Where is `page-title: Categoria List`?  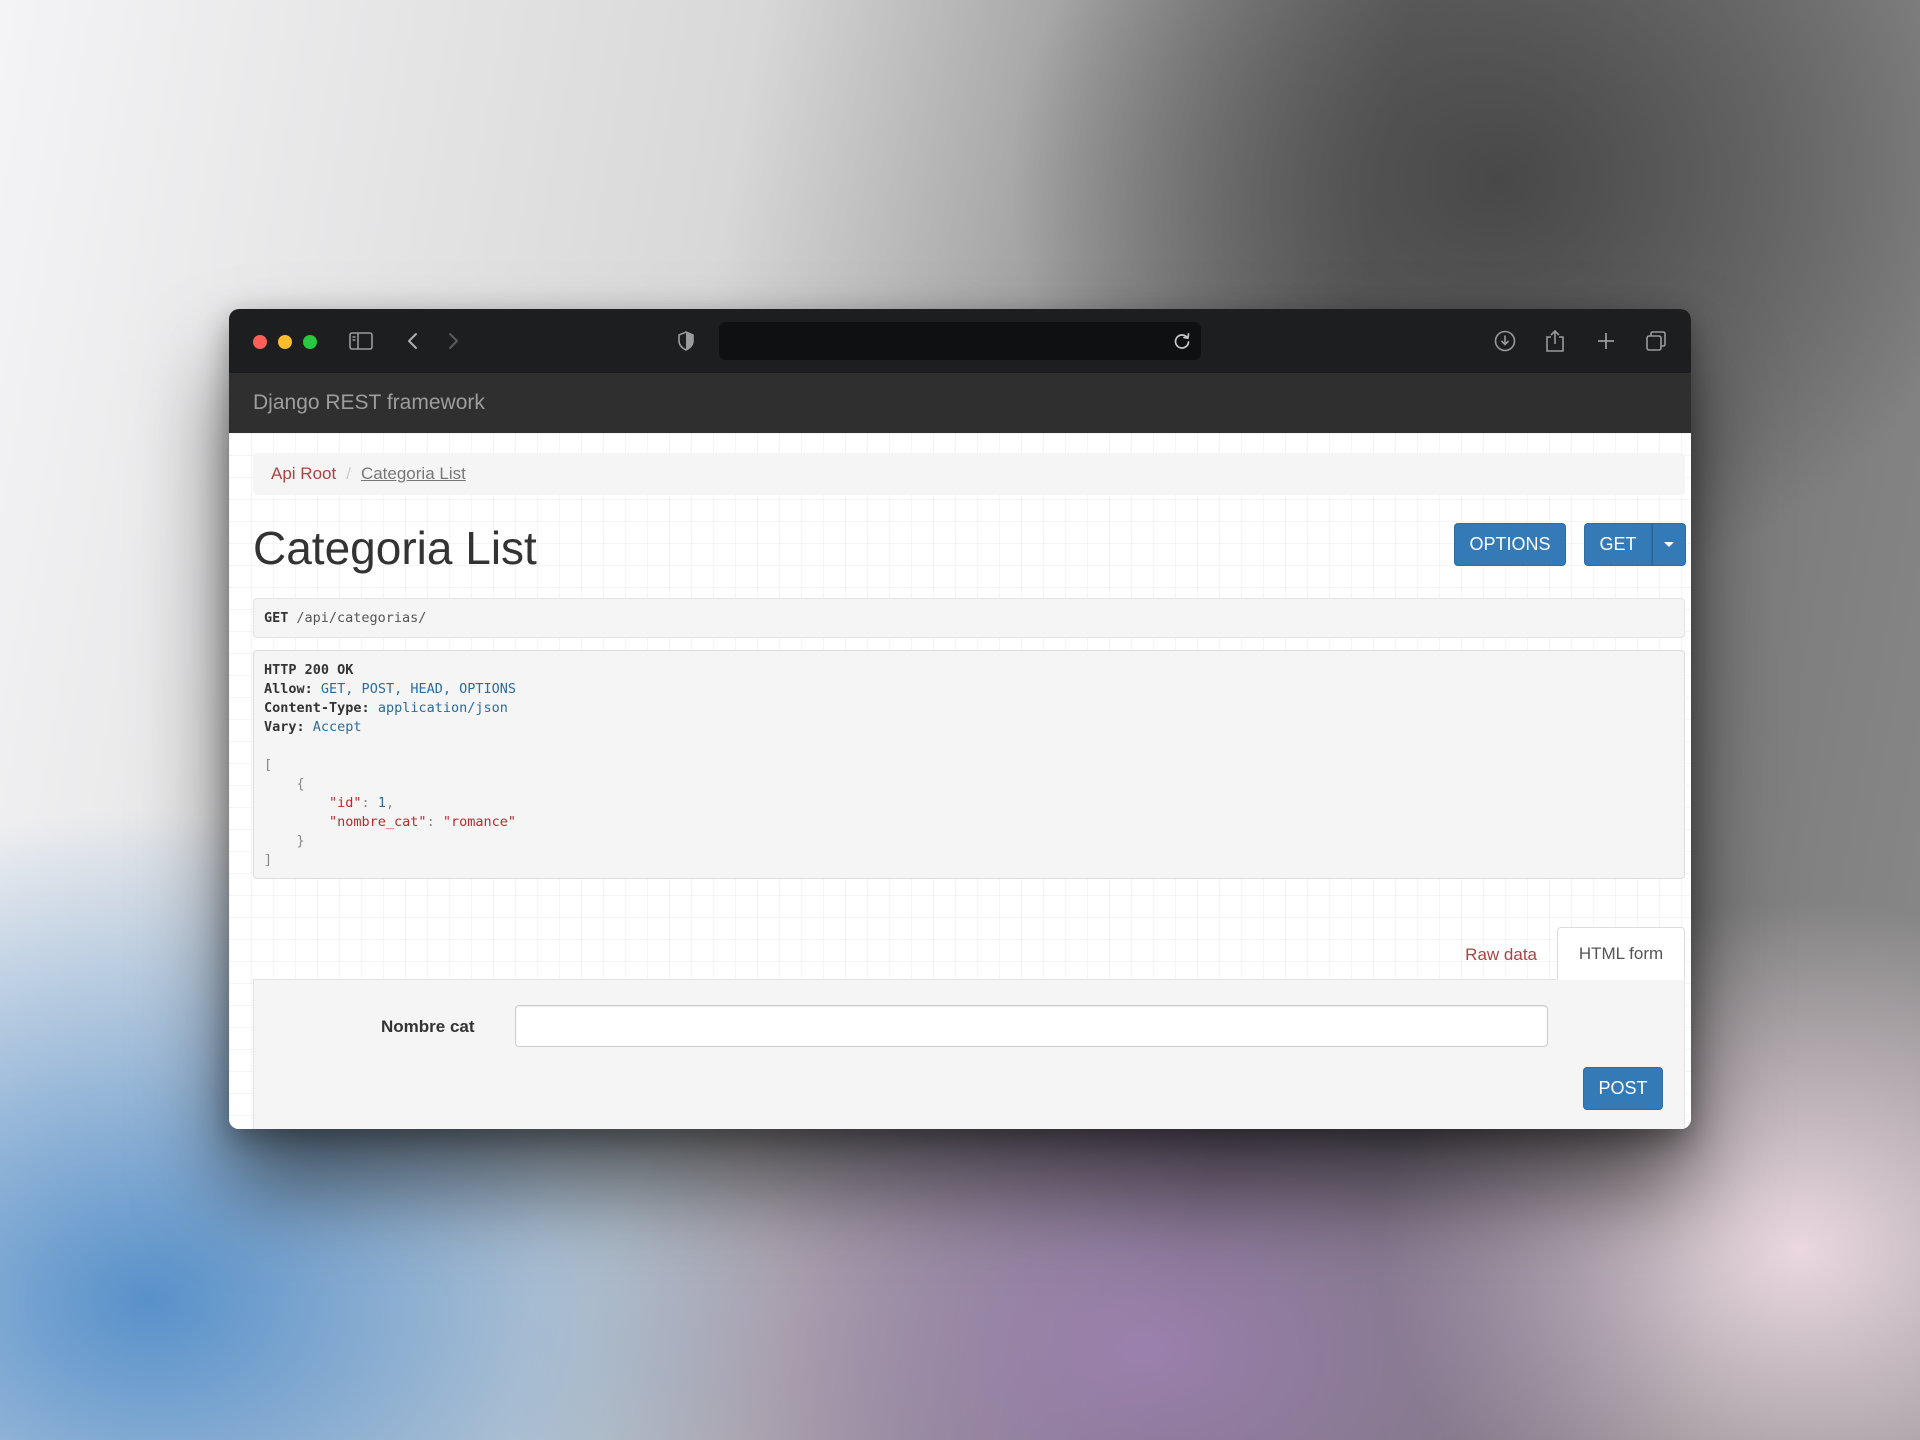 page-title: Categoria List is located at coordinates (395, 548).